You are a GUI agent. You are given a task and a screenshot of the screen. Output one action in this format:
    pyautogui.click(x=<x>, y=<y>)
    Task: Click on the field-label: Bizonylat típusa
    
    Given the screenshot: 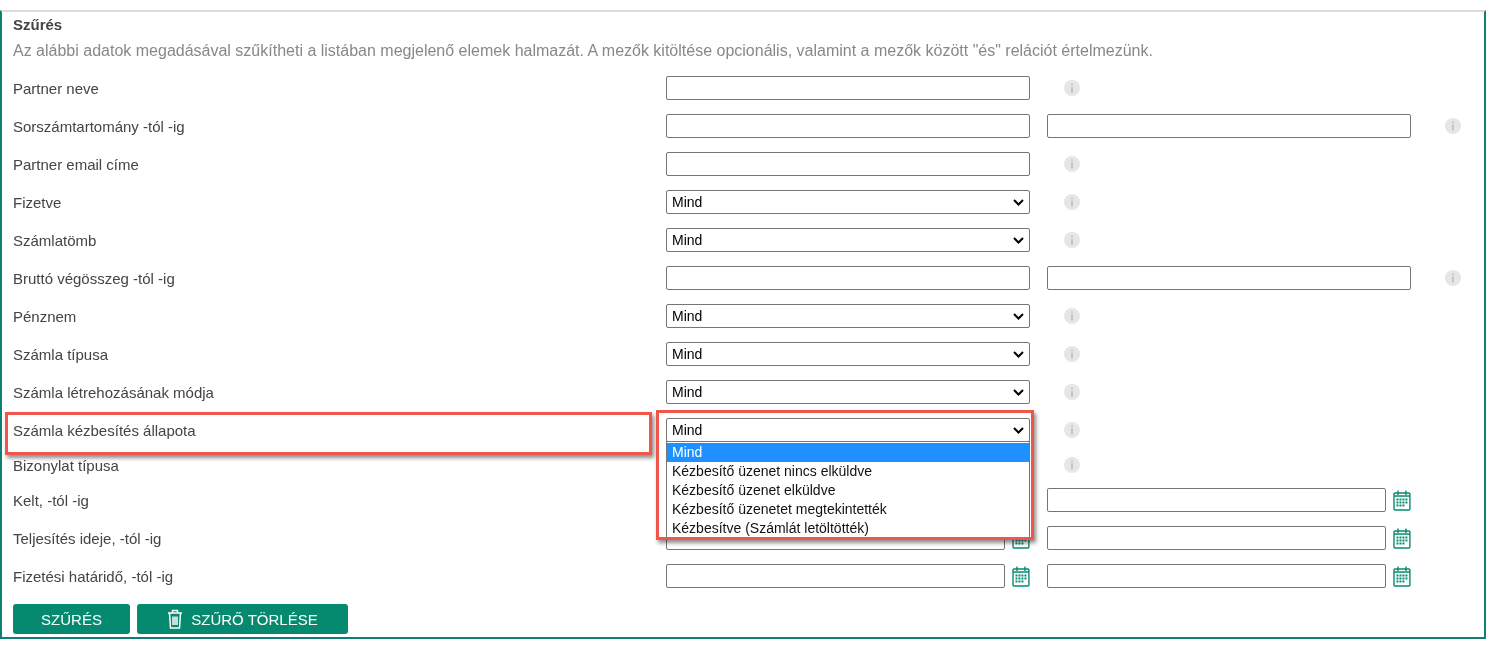 What is the action you would take?
    pyautogui.click(x=66, y=465)
    